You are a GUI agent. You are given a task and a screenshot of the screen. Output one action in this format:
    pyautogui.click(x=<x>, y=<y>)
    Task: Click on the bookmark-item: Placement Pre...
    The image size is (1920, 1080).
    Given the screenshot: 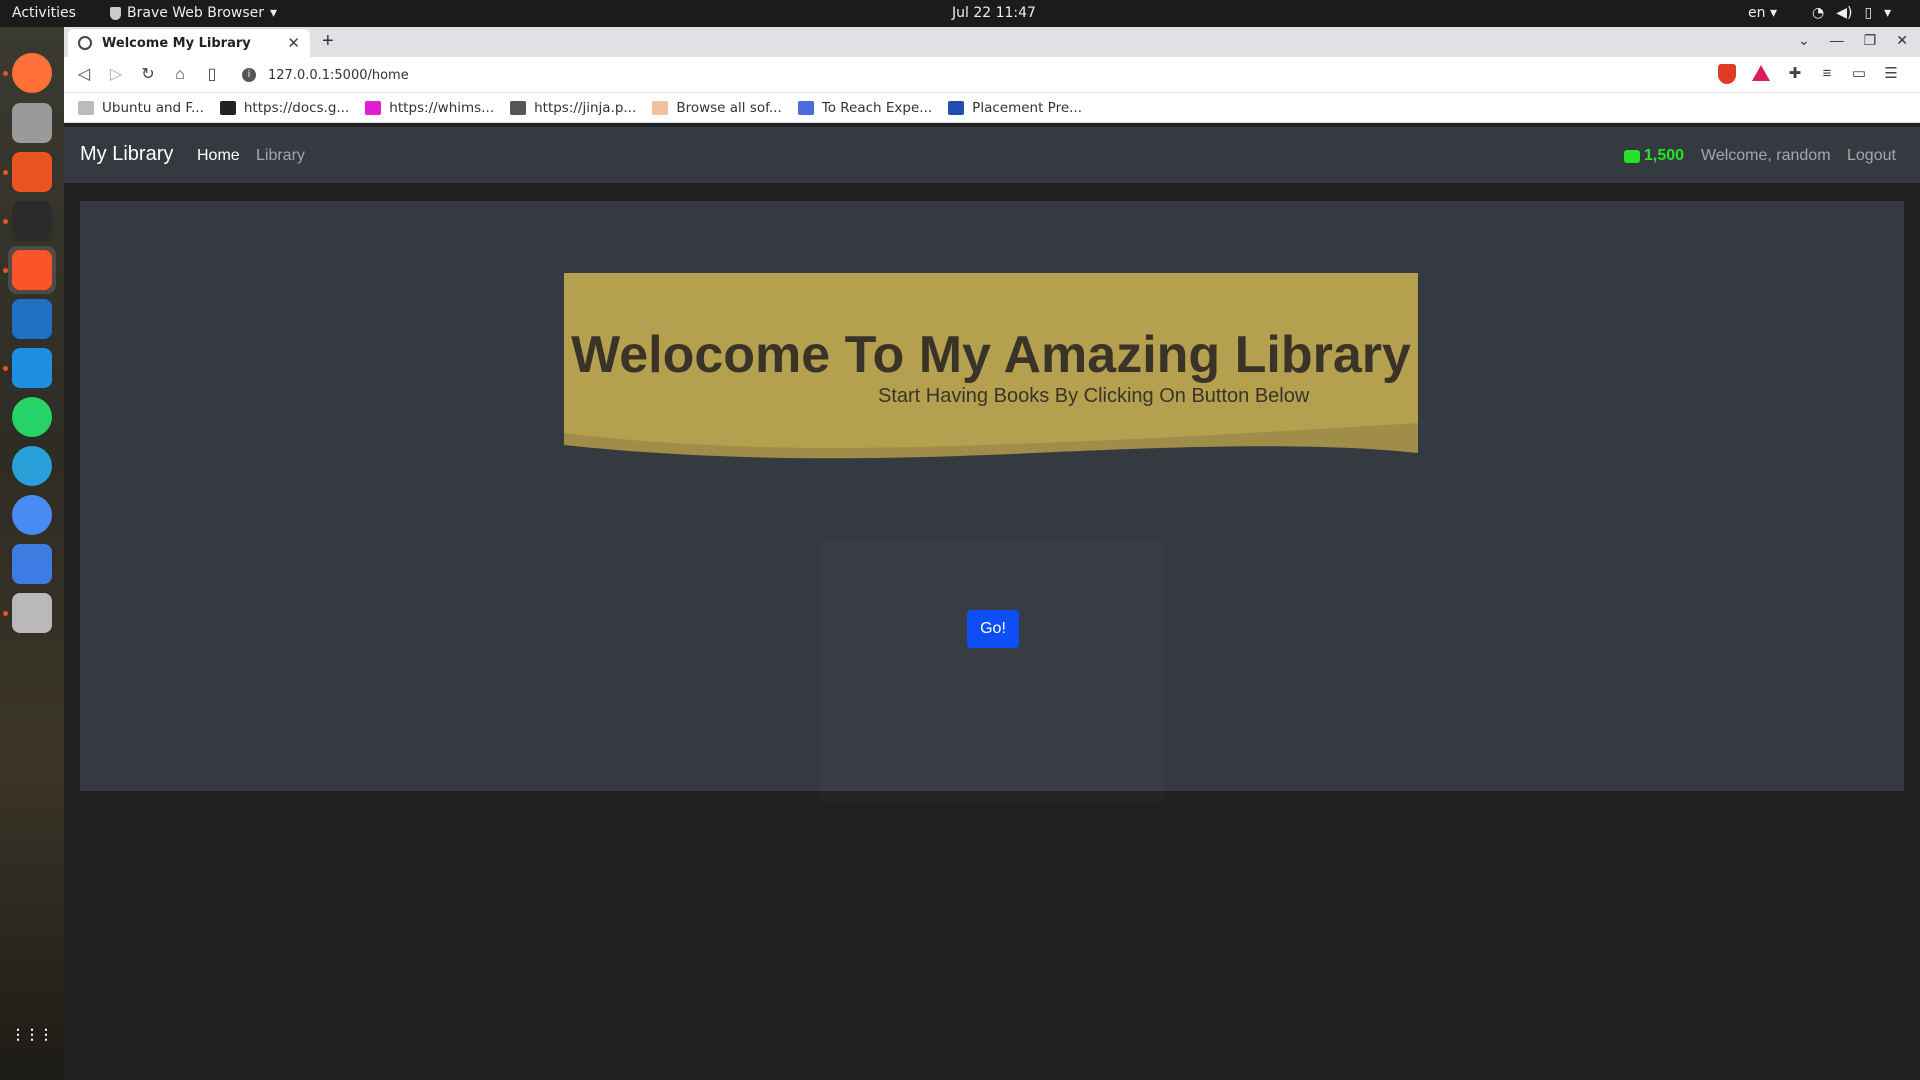 What is the action you would take?
    pyautogui.click(x=1015, y=108)
    